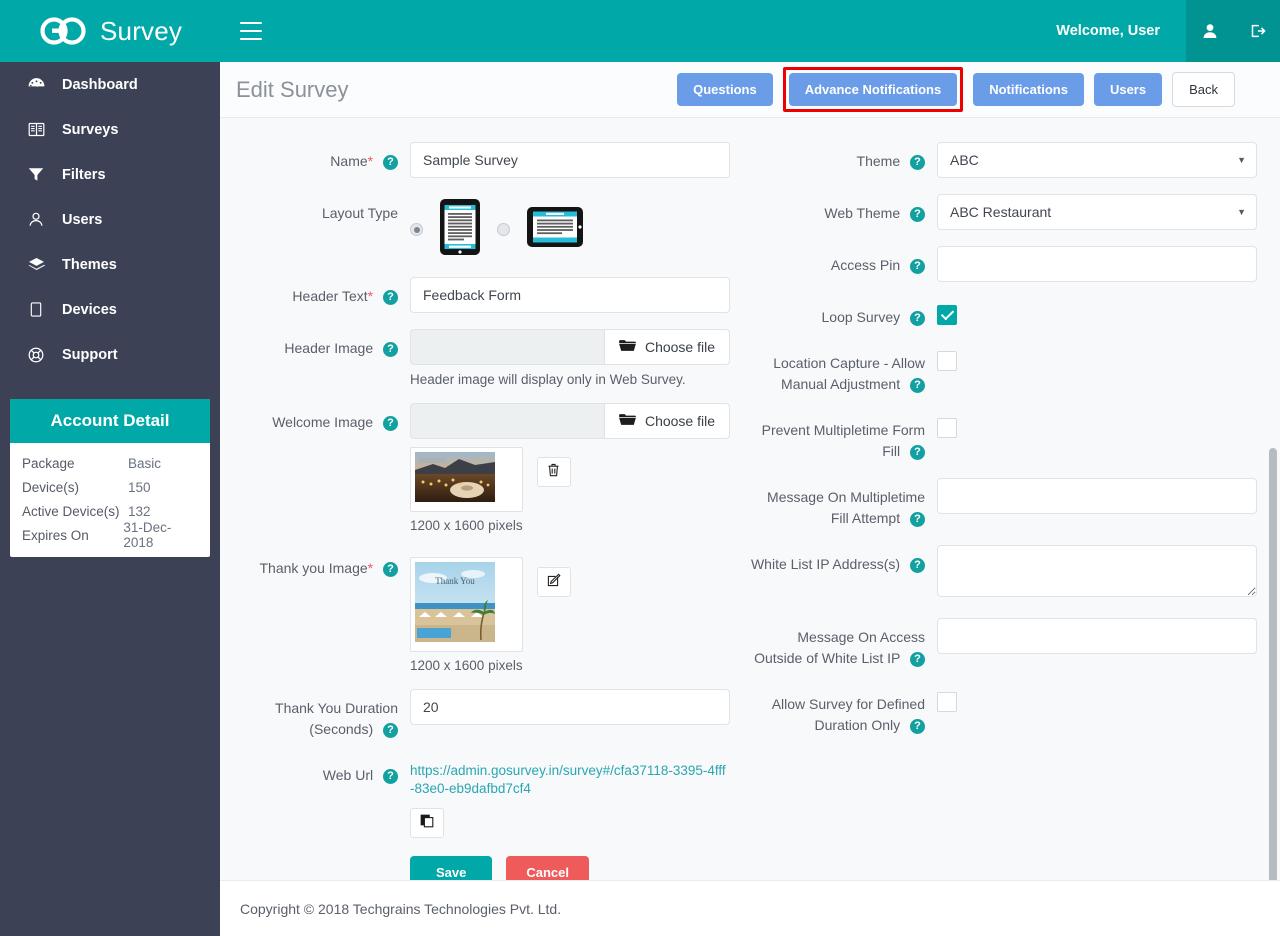 The height and width of the screenshot is (936, 1280). I want to click on thank-you-duration-input, so click(570, 707).